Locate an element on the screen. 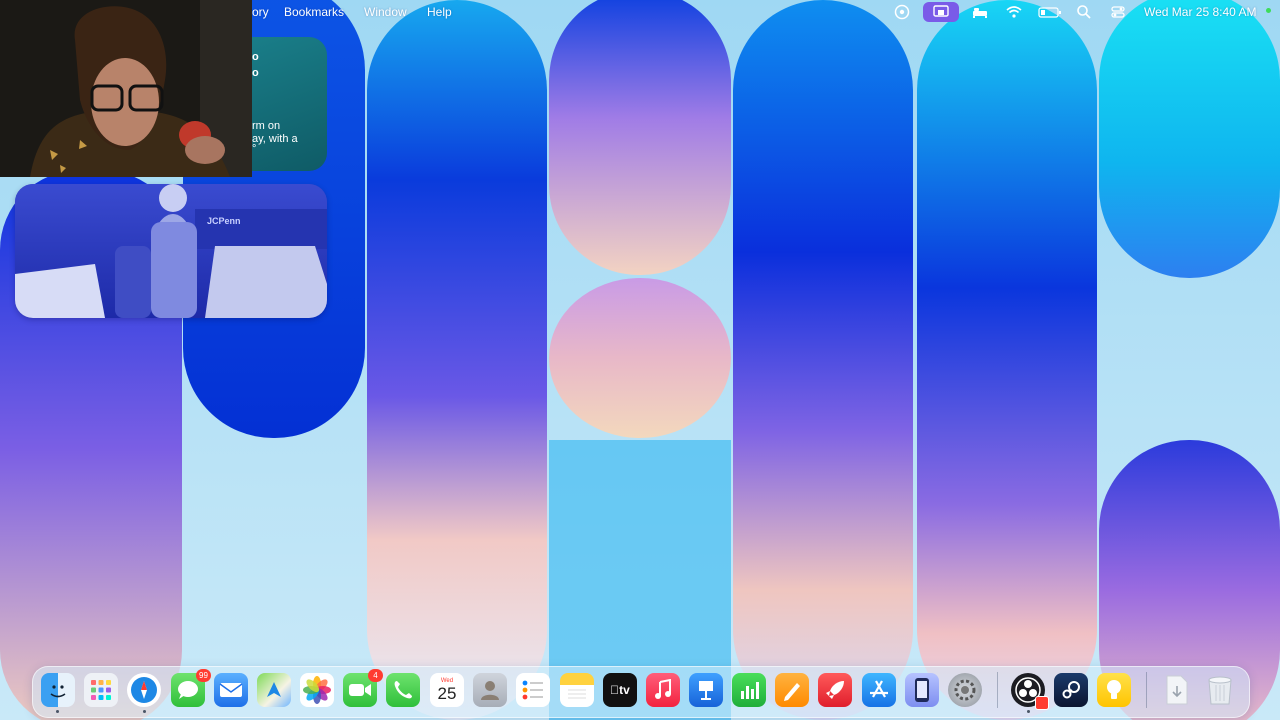 The height and width of the screenshot is (720, 1280). battery-icon is located at coordinates (1050, 12).